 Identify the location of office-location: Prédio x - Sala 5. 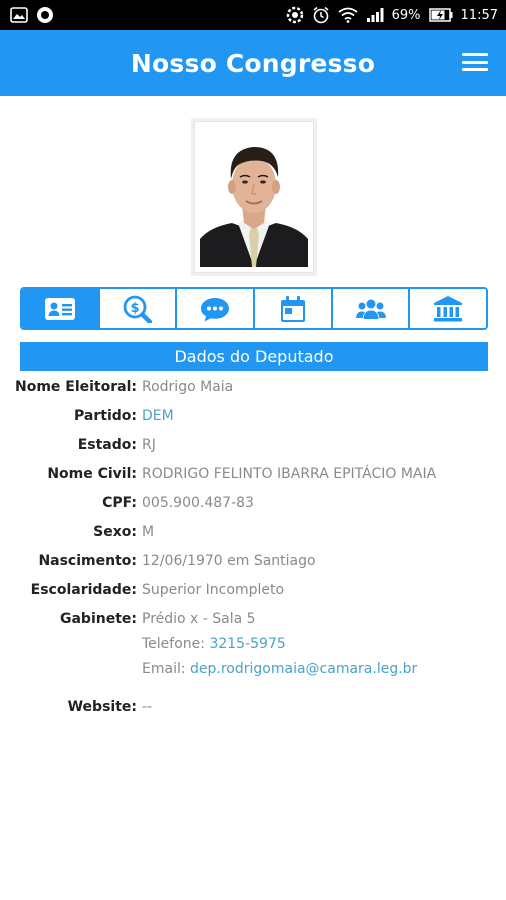
(199, 619).